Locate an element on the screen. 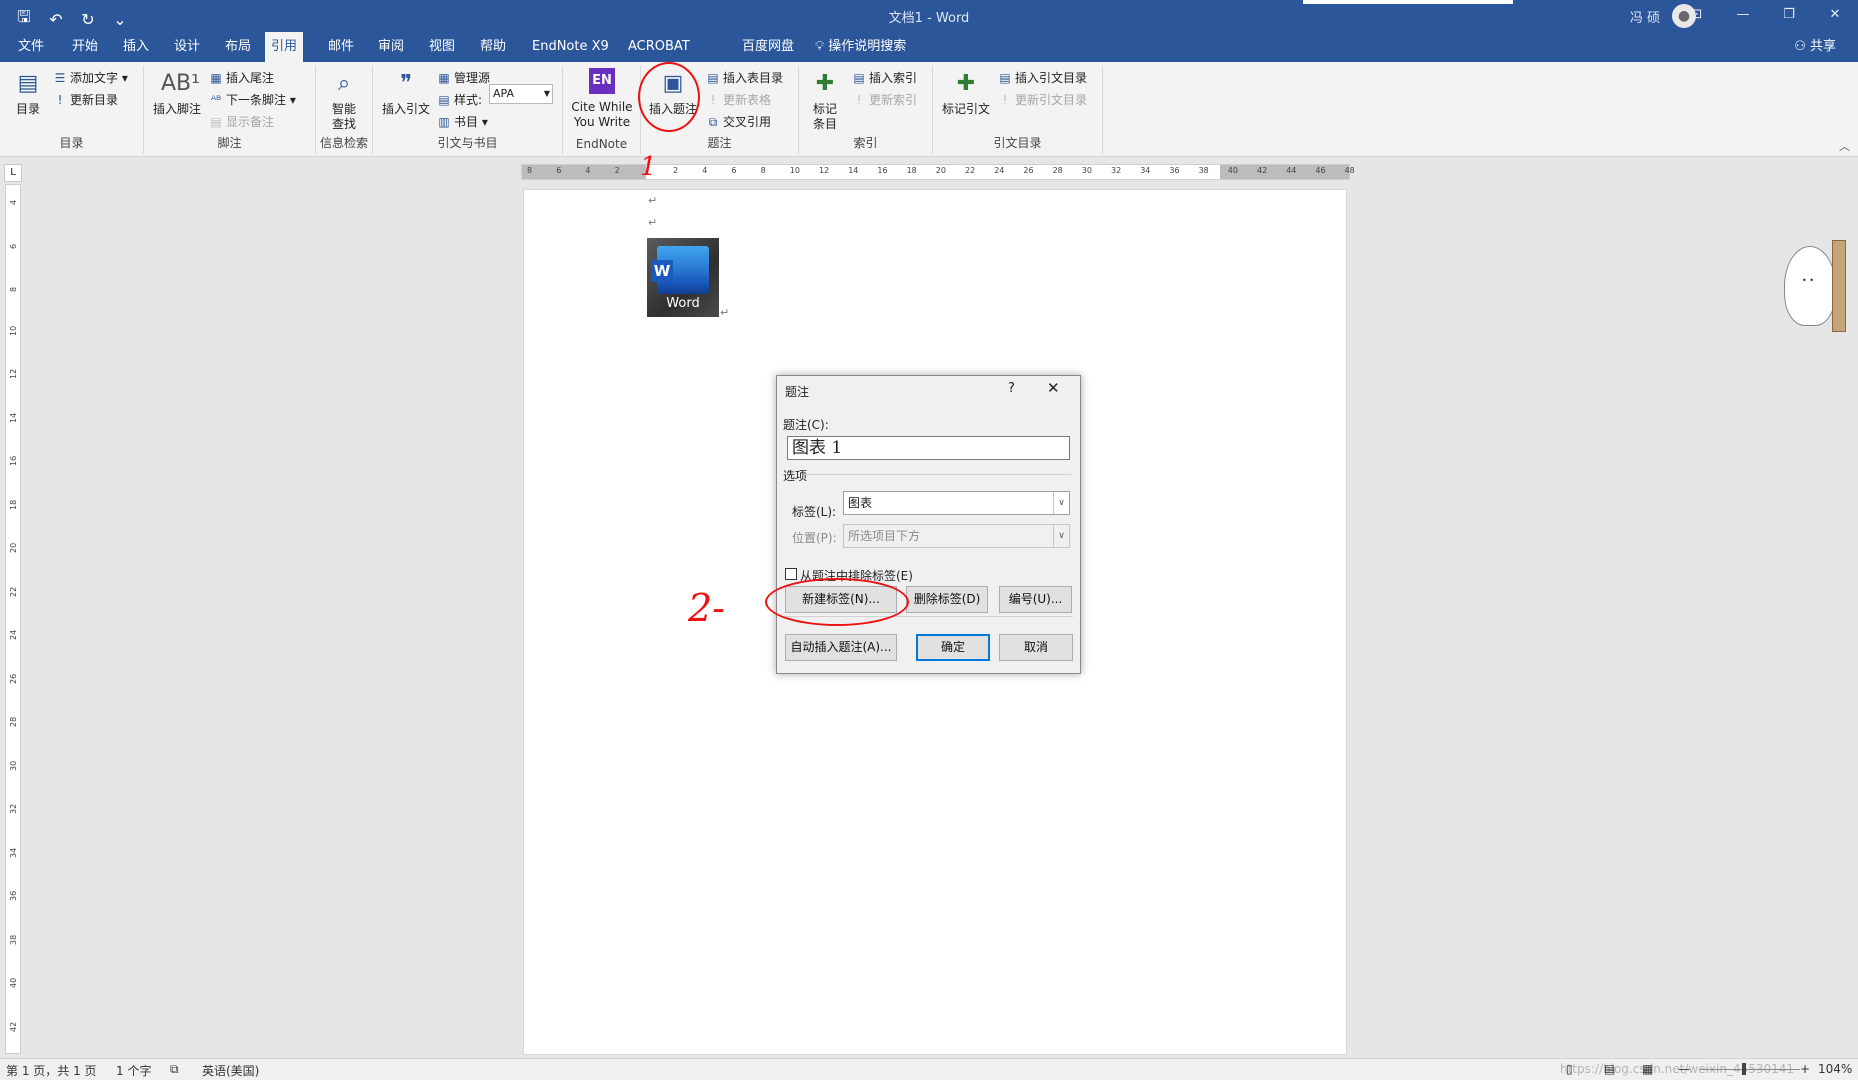 Image resolution: width=1858 pixels, height=1080 pixels. ruler-tick: 26 is located at coordinates (13, 678).